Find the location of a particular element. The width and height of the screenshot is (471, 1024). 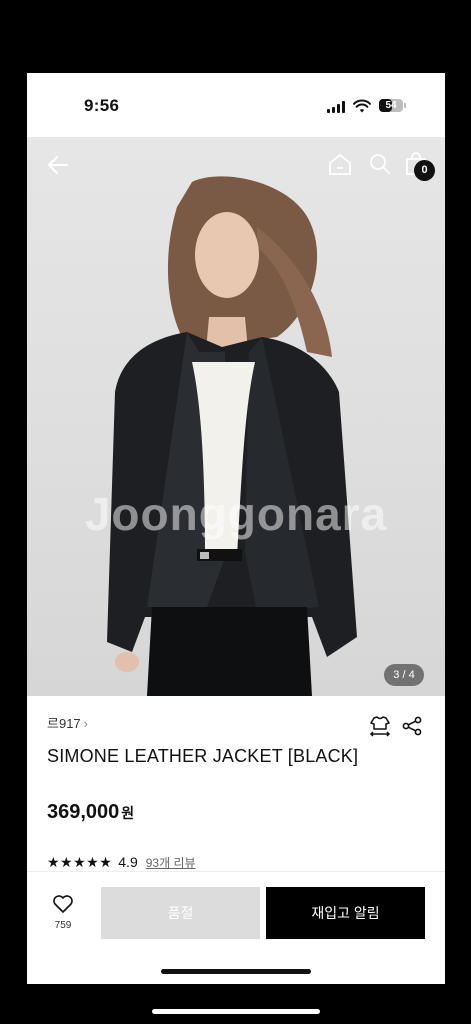

watermark-text: Joonggonara is located at coordinates (236, 514).